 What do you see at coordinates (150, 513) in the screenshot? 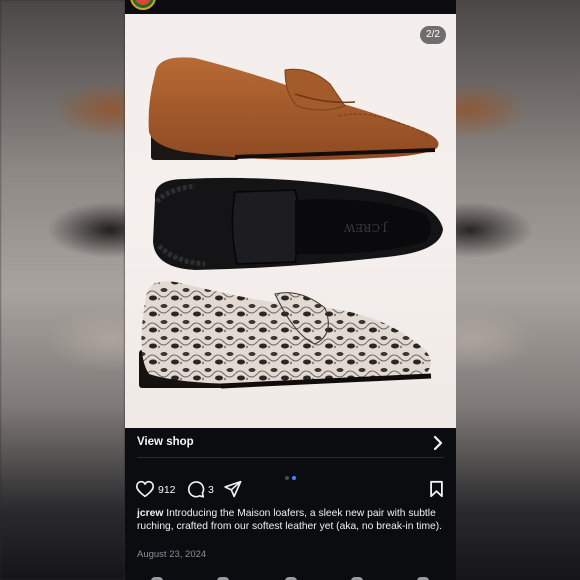
I see `caption-username: jcrew` at bounding box center [150, 513].